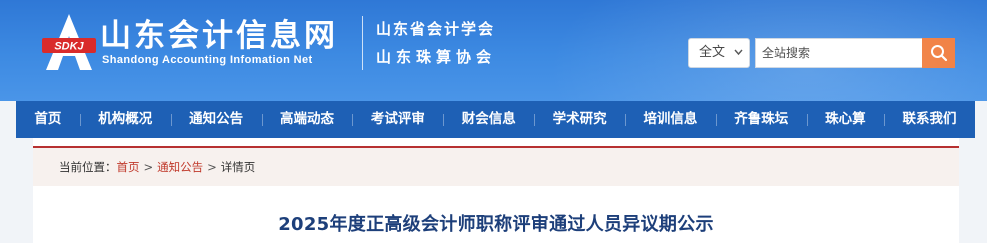 The height and width of the screenshot is (243, 987). What do you see at coordinates (238, 167) in the screenshot?
I see `breadcrumb-current: 详情页` at bounding box center [238, 167].